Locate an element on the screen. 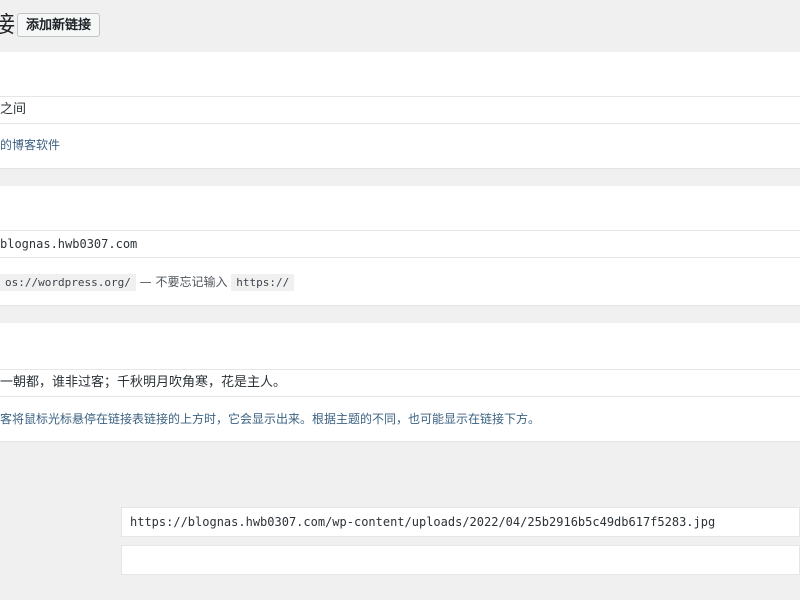  link-description-input: 一朝都，谁非过客；千秋明月吹角寒，花是主人。 is located at coordinates (400, 383).